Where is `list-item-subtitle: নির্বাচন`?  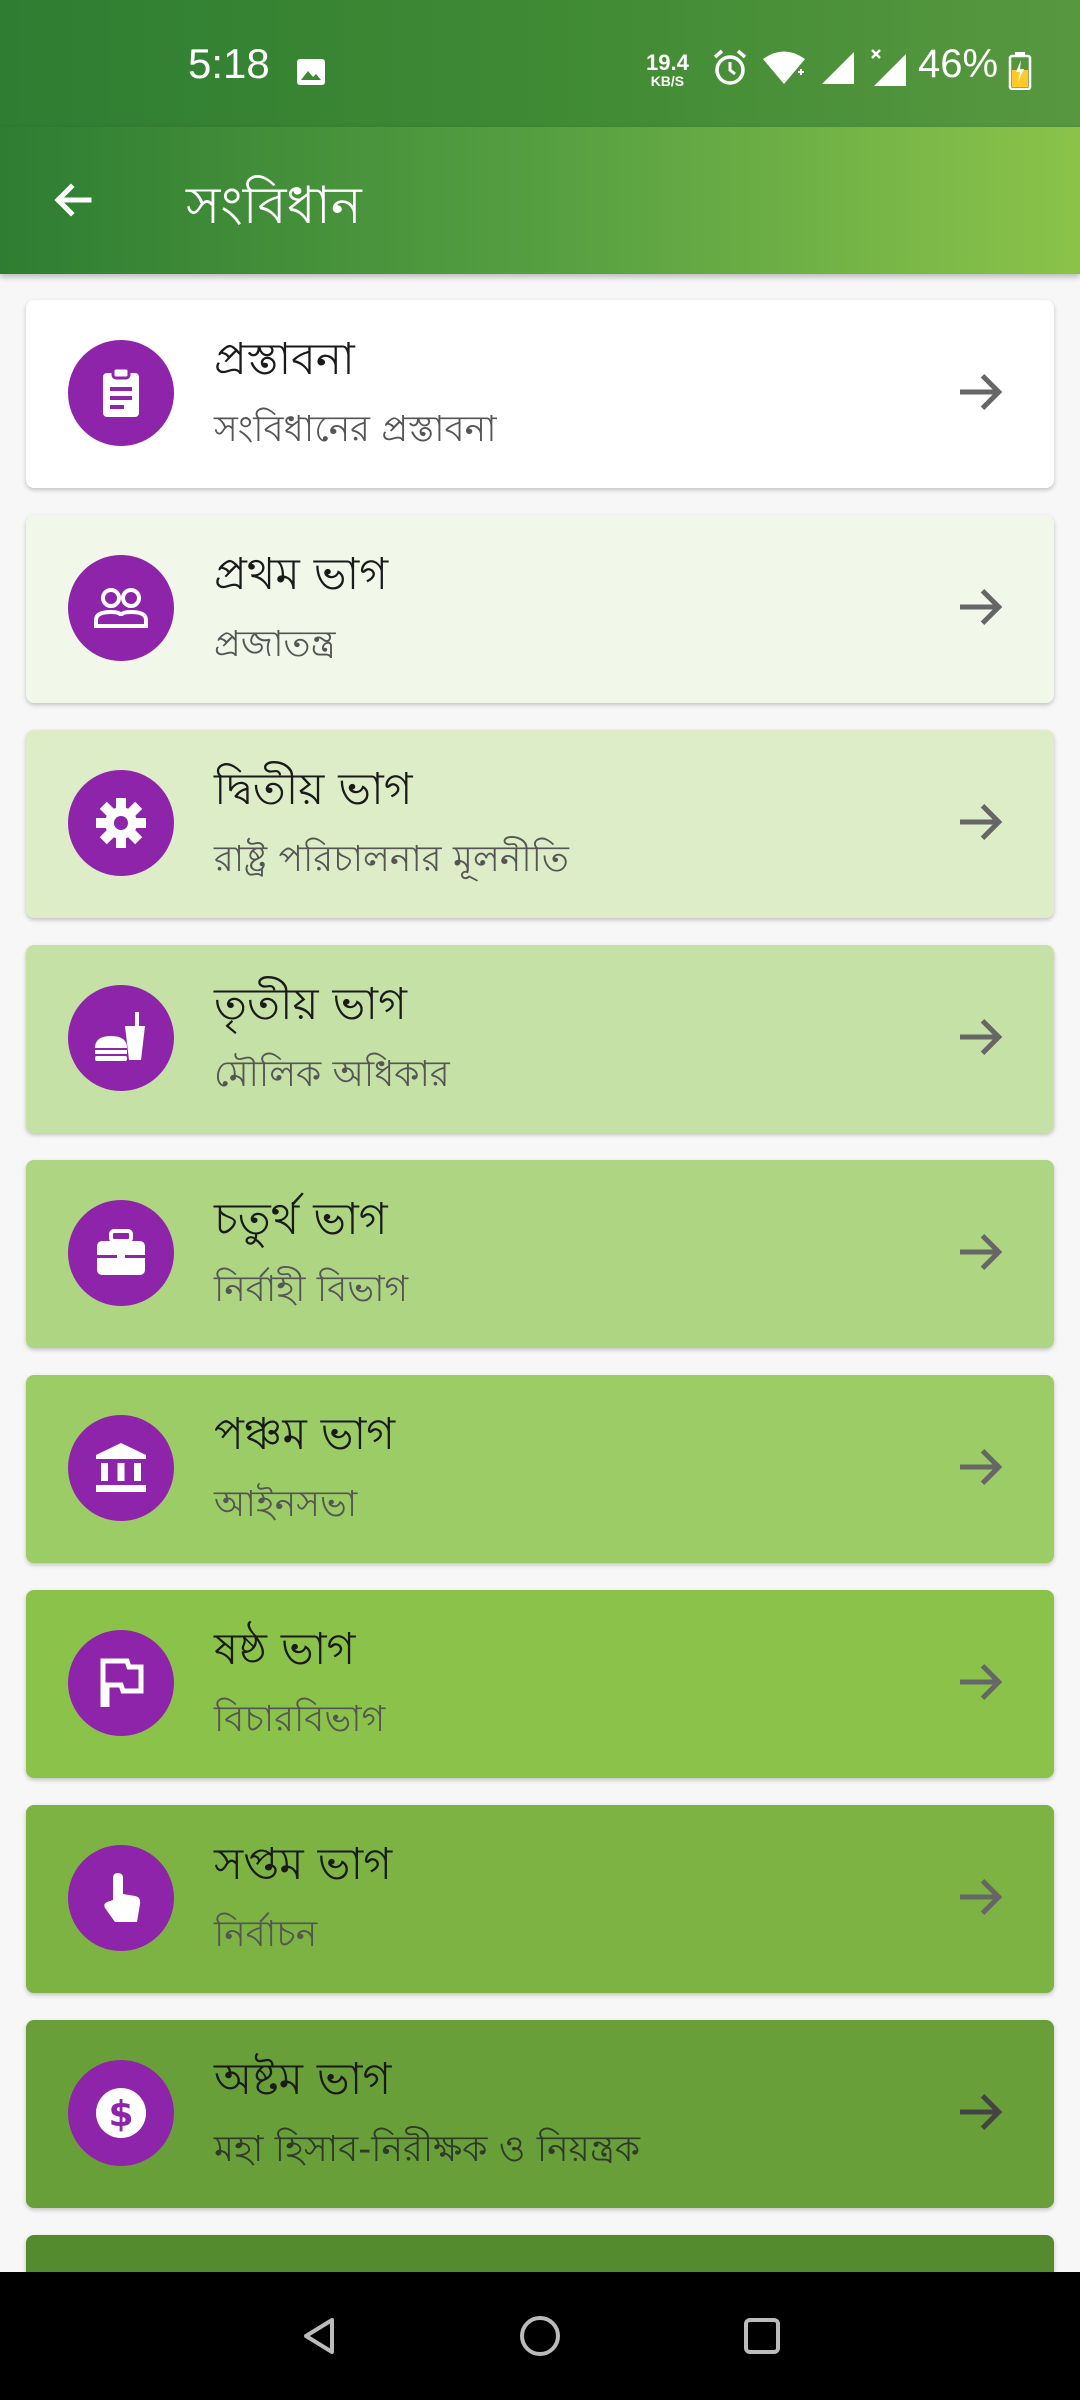
list-item-subtitle: নির্বাচন is located at coordinates (266, 1934).